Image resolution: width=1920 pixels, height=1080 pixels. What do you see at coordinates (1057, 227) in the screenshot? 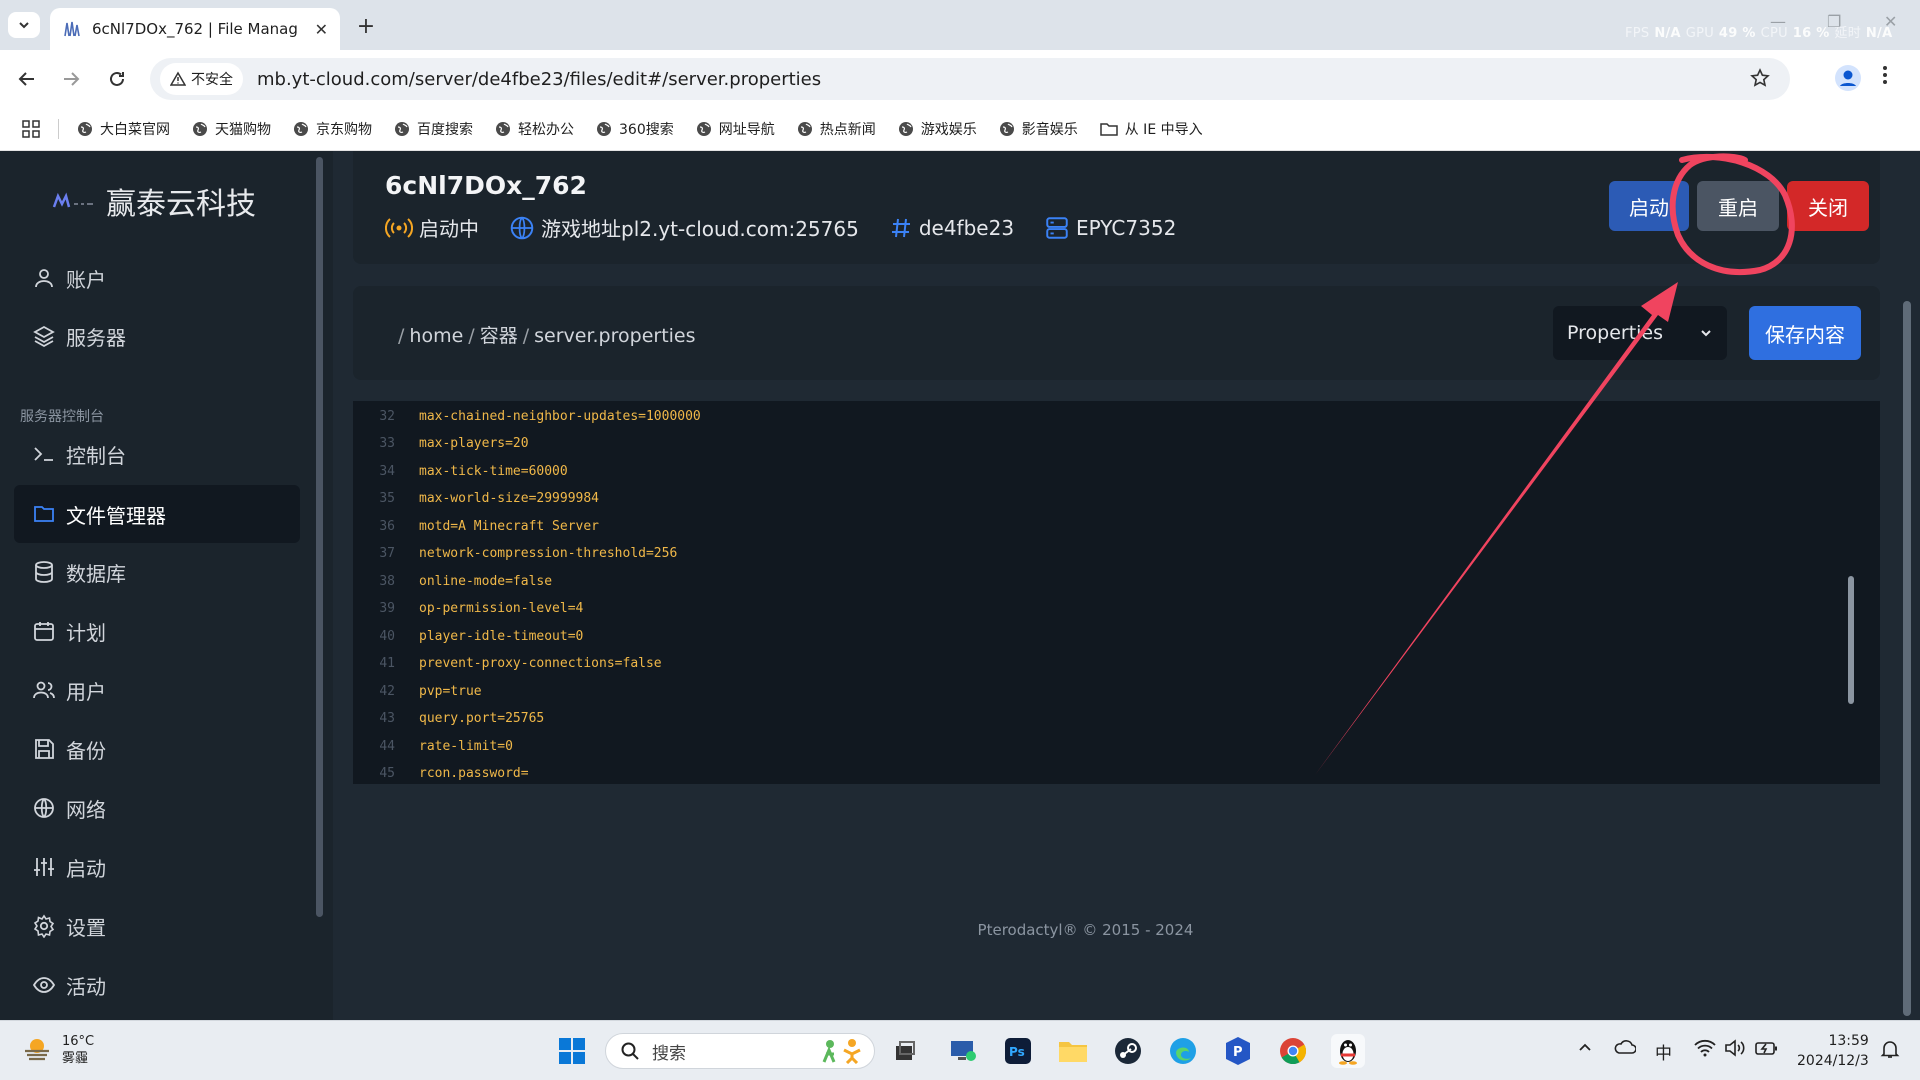
I see `server-stack-icon` at bounding box center [1057, 227].